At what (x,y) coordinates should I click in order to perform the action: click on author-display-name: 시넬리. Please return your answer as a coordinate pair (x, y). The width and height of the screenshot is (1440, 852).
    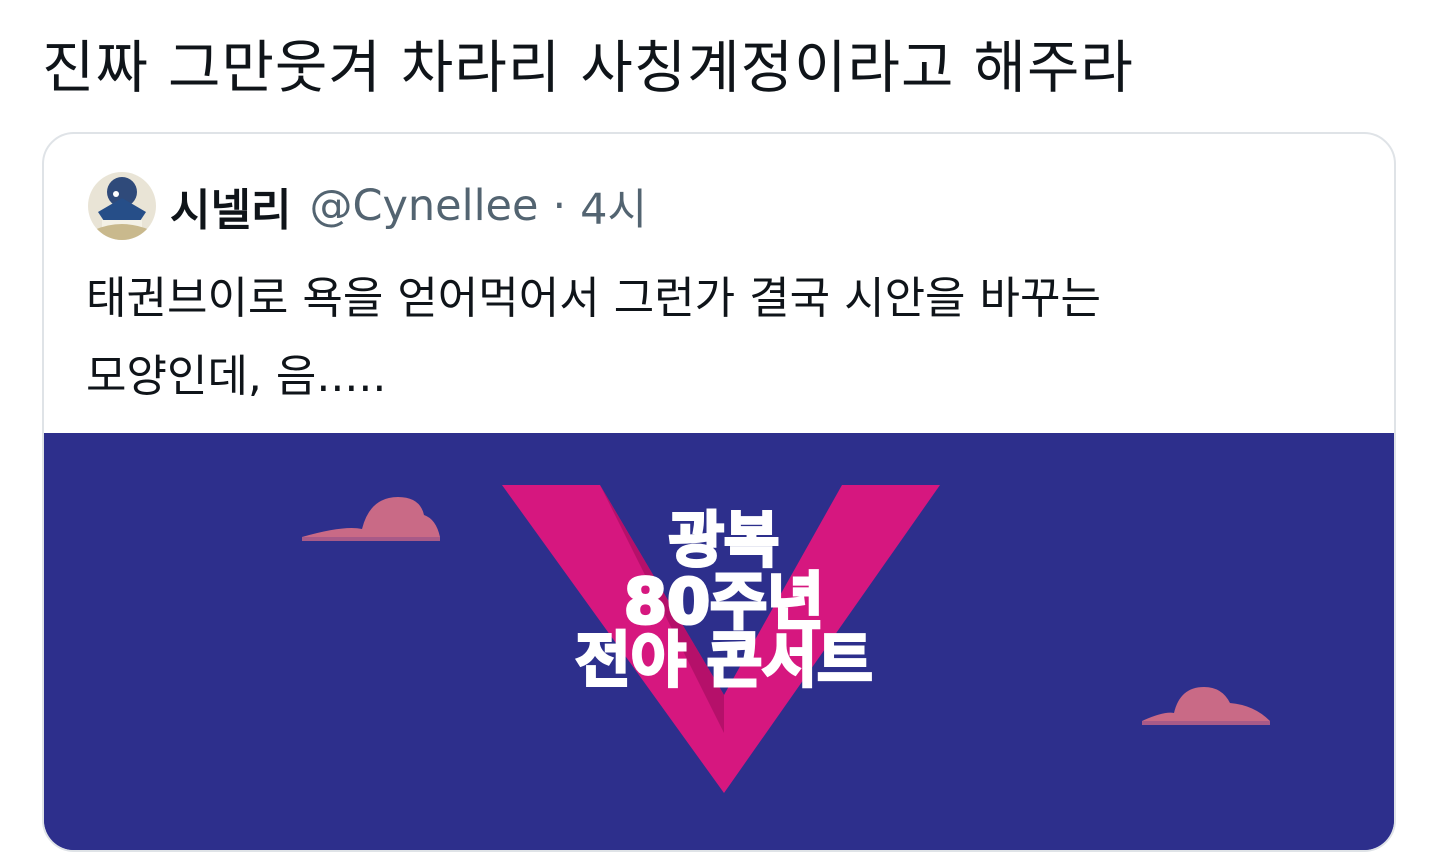
    Looking at the image, I should click on (230, 206).